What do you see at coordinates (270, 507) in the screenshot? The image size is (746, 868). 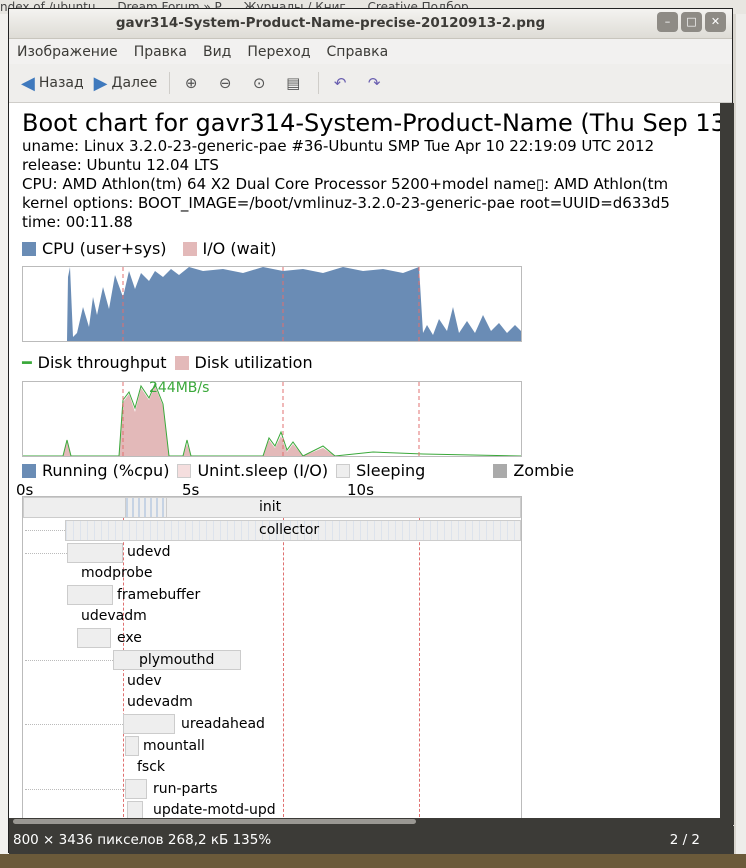 I see `proc-label: init` at bounding box center [270, 507].